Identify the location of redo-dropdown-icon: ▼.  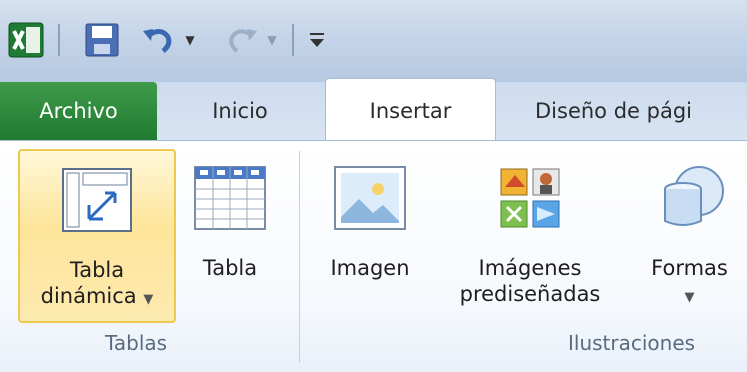
(272, 40).